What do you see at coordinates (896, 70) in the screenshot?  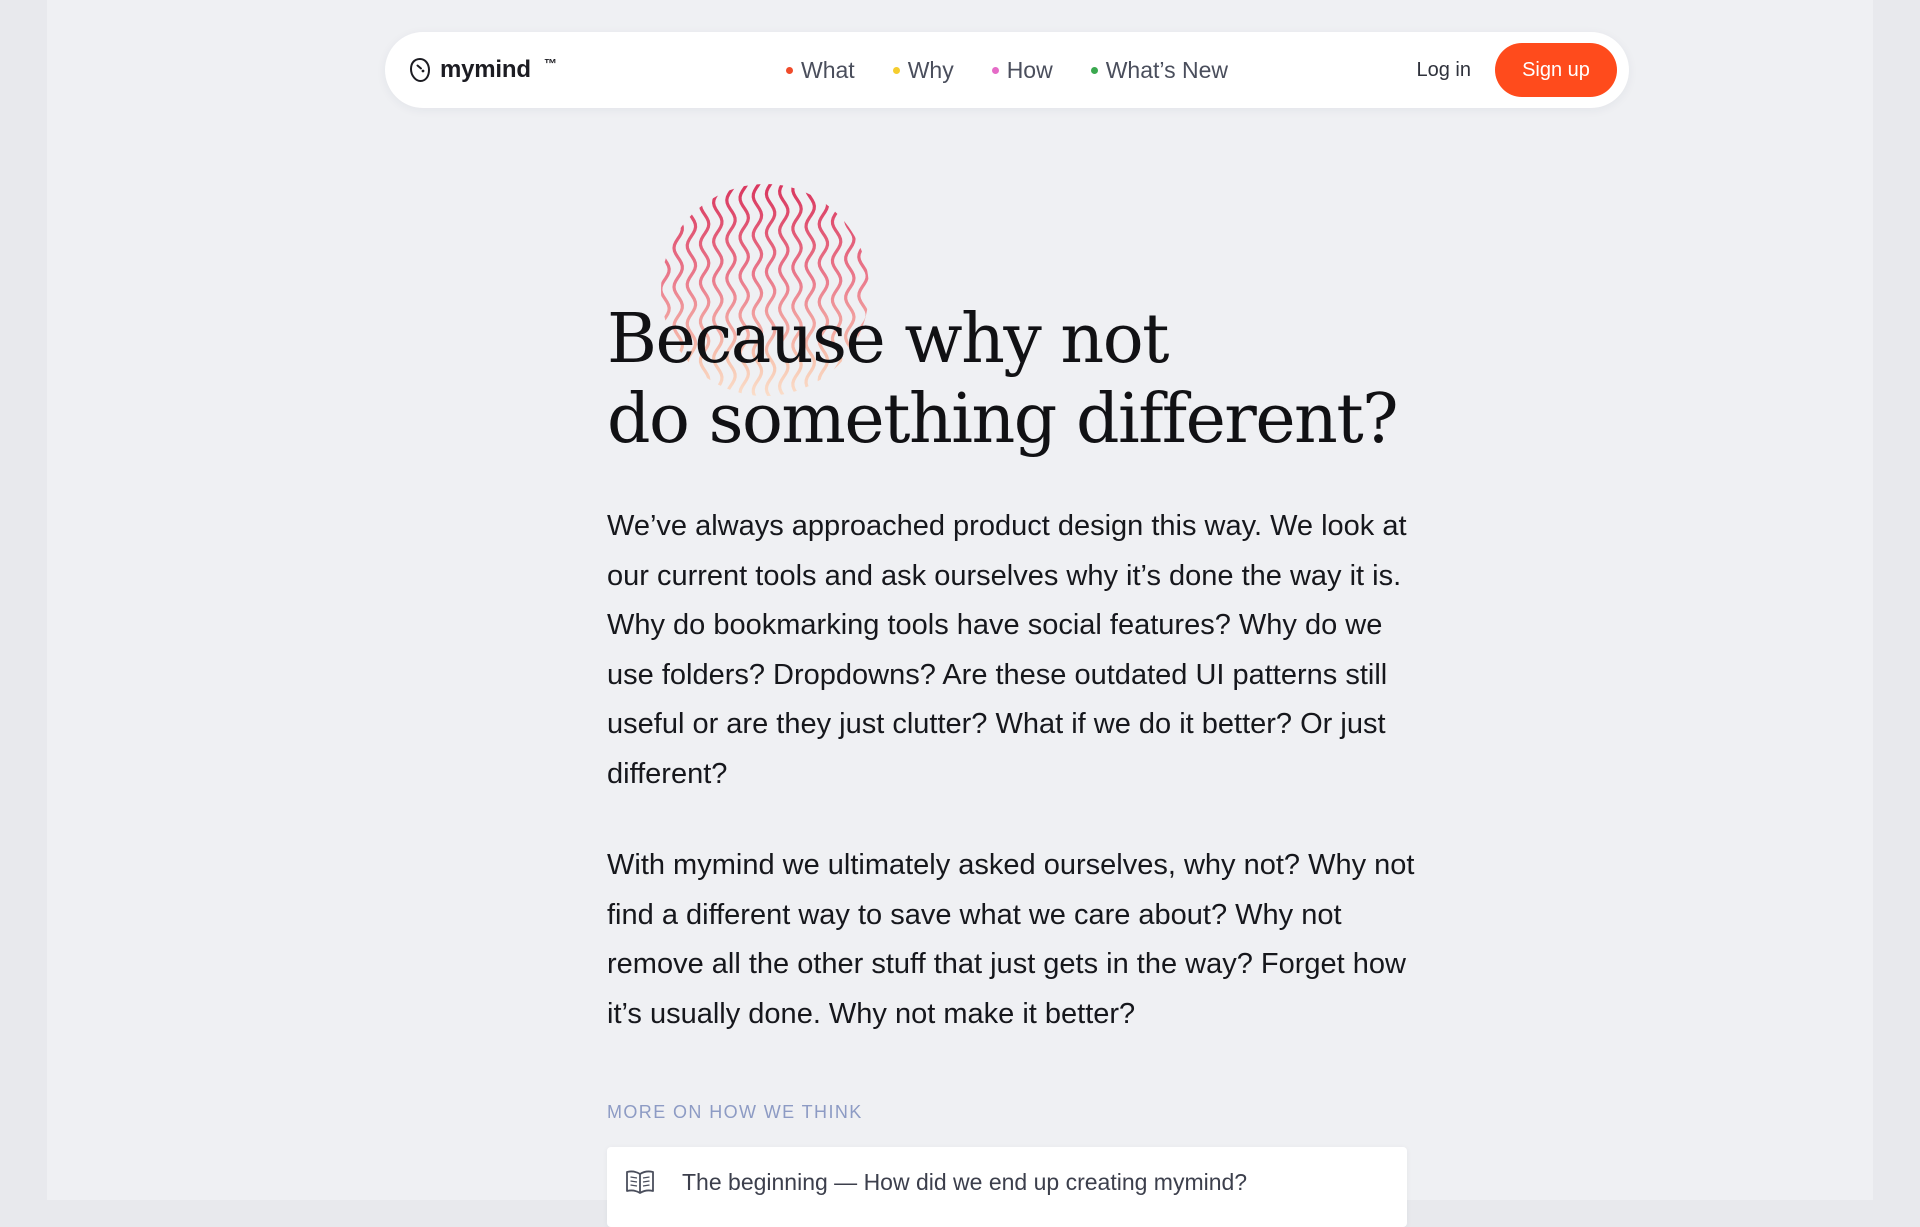 I see `nav-dot-why` at bounding box center [896, 70].